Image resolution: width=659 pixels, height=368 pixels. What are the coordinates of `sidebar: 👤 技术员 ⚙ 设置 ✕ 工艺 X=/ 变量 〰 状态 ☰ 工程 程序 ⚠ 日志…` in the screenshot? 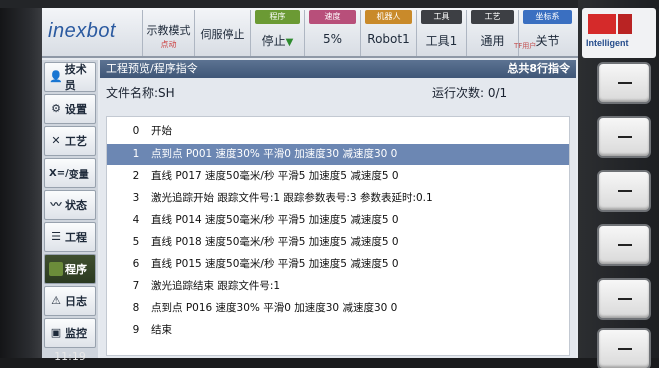 It's located at (70, 209).